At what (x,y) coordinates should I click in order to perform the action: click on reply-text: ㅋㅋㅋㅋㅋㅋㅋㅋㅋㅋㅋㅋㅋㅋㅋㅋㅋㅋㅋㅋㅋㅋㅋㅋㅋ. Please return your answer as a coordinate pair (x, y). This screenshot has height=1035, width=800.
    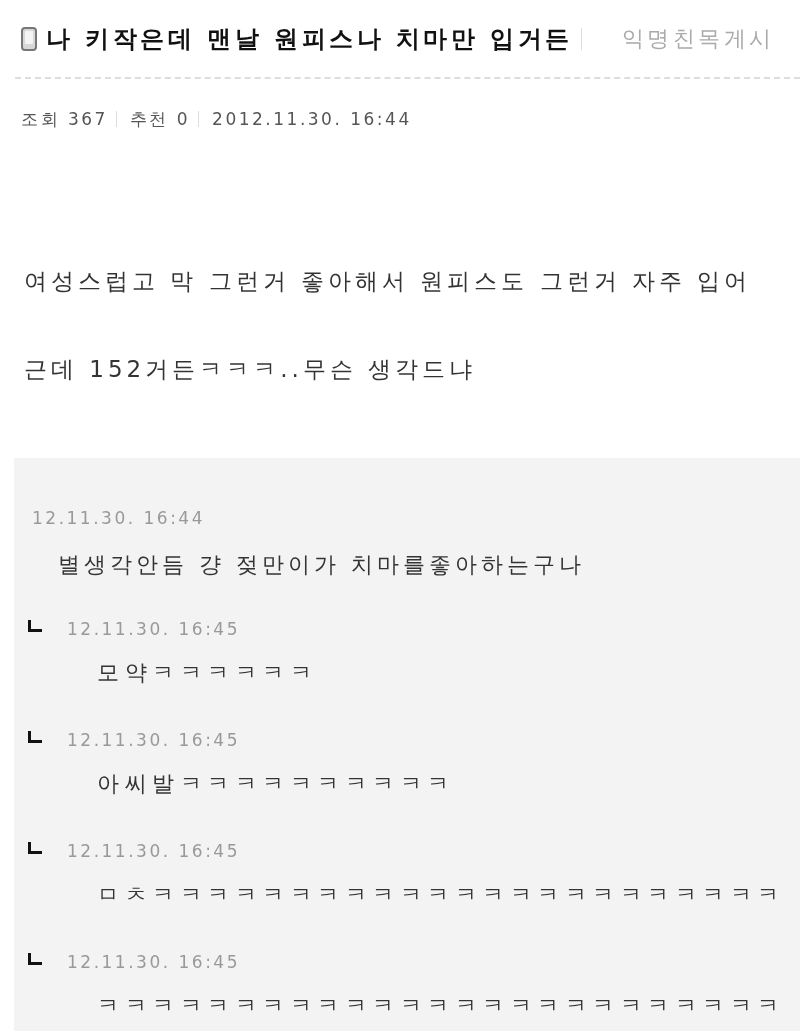
    Looking at the image, I should click on (441, 1006).